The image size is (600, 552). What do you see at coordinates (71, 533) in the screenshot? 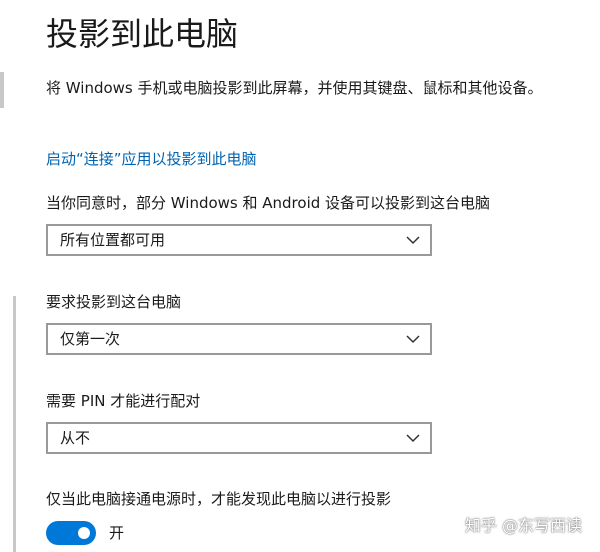
I see `power-only-toggle` at bounding box center [71, 533].